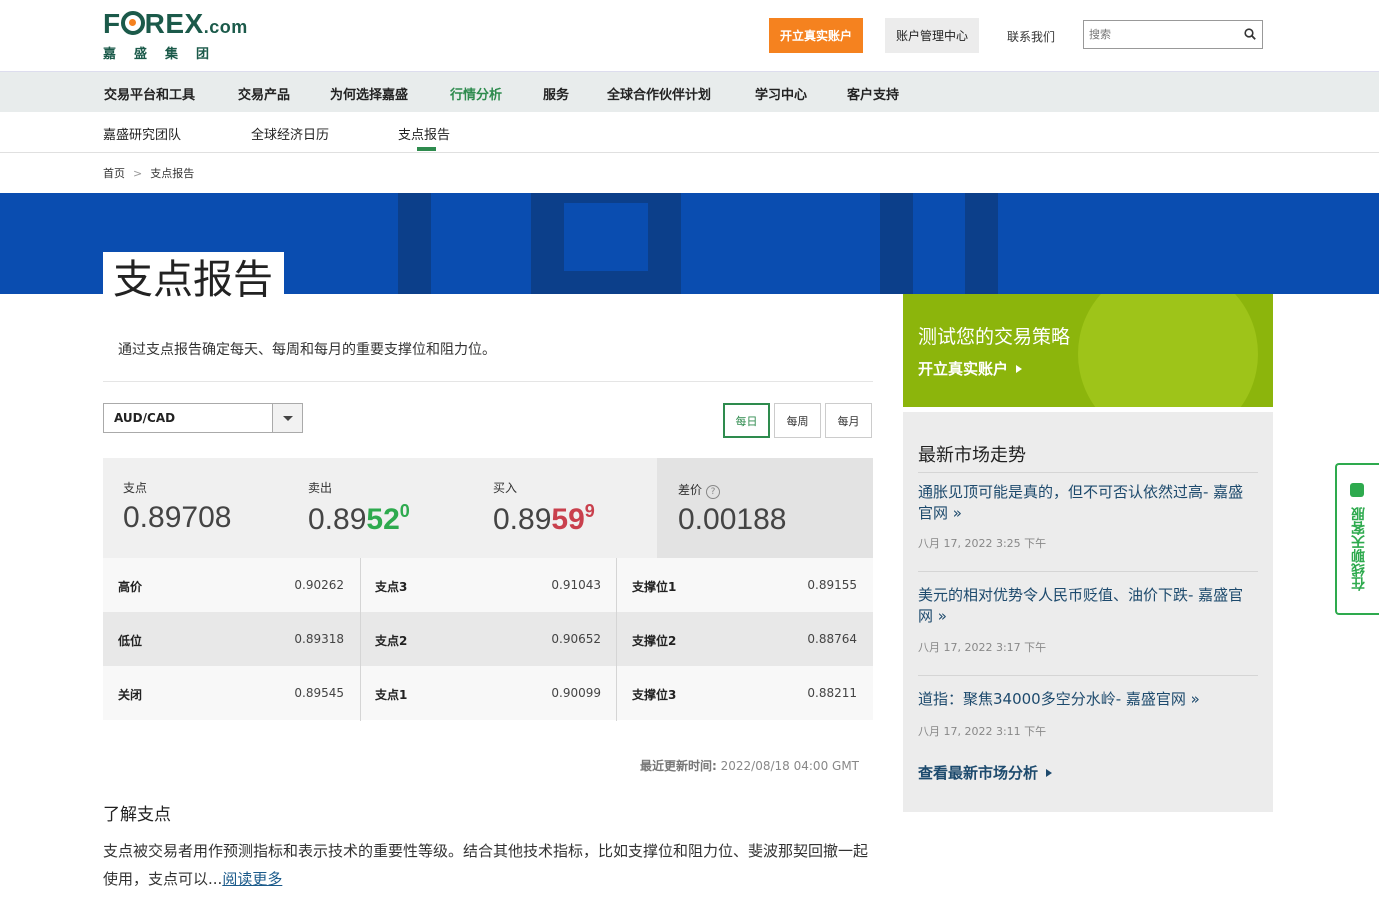  What do you see at coordinates (130, 641) in the screenshot?
I see `level-label: 低位` at bounding box center [130, 641].